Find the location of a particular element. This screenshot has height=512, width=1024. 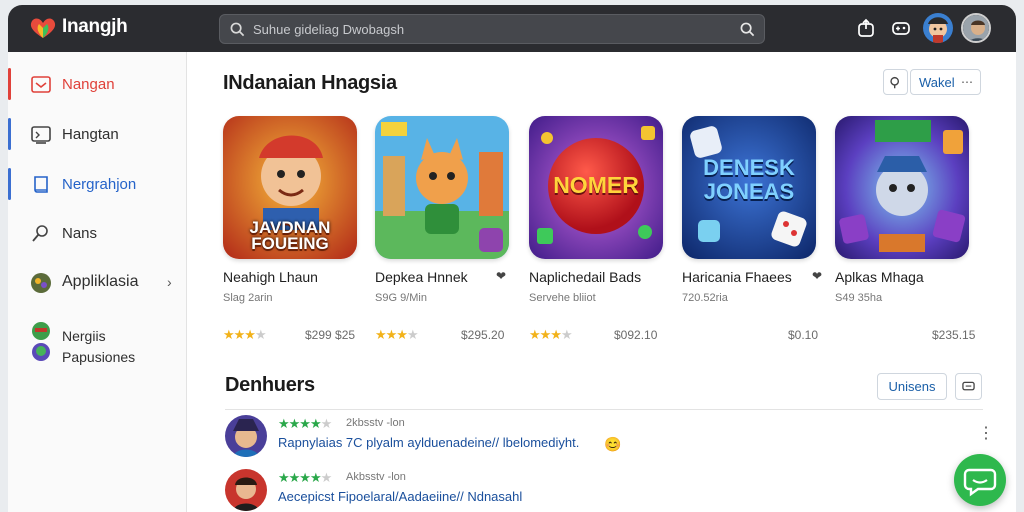

app-tile: DENESK JONEAS is located at coordinates (749, 187).